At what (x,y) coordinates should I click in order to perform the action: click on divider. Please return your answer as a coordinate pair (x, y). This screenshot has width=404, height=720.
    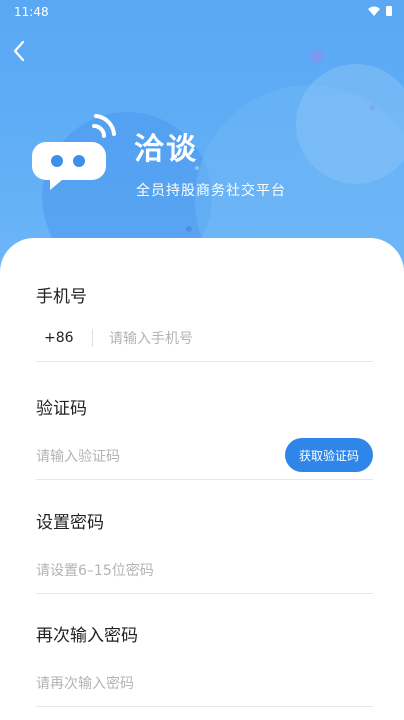
    Looking at the image, I should click on (92, 337).